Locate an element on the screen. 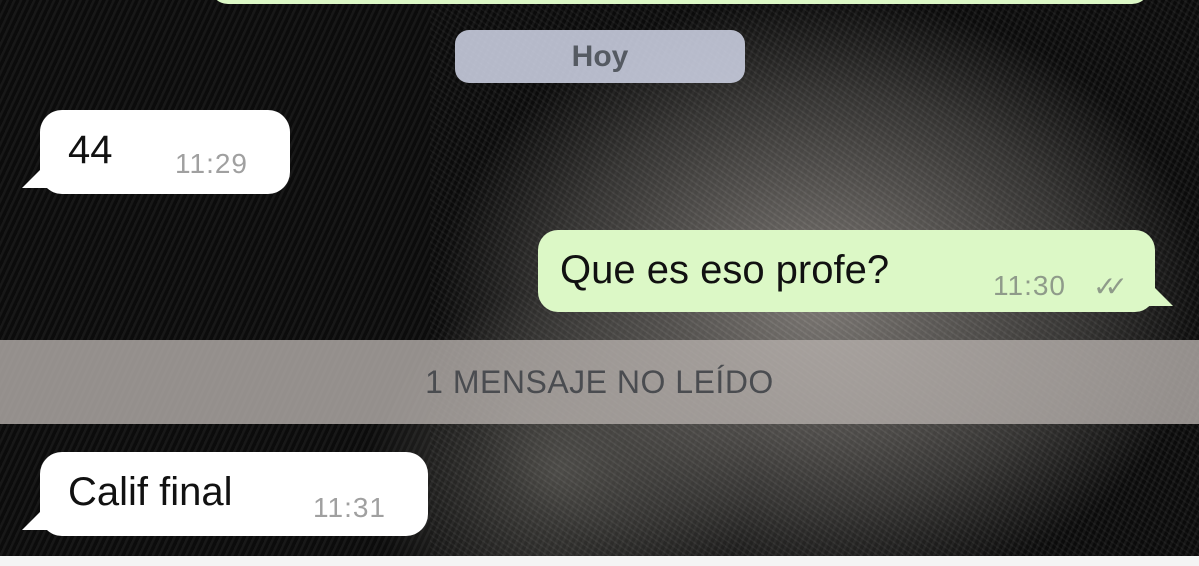 The width and height of the screenshot is (1199, 566). double-check-icon: ✓✓ is located at coordinates (1110, 286).